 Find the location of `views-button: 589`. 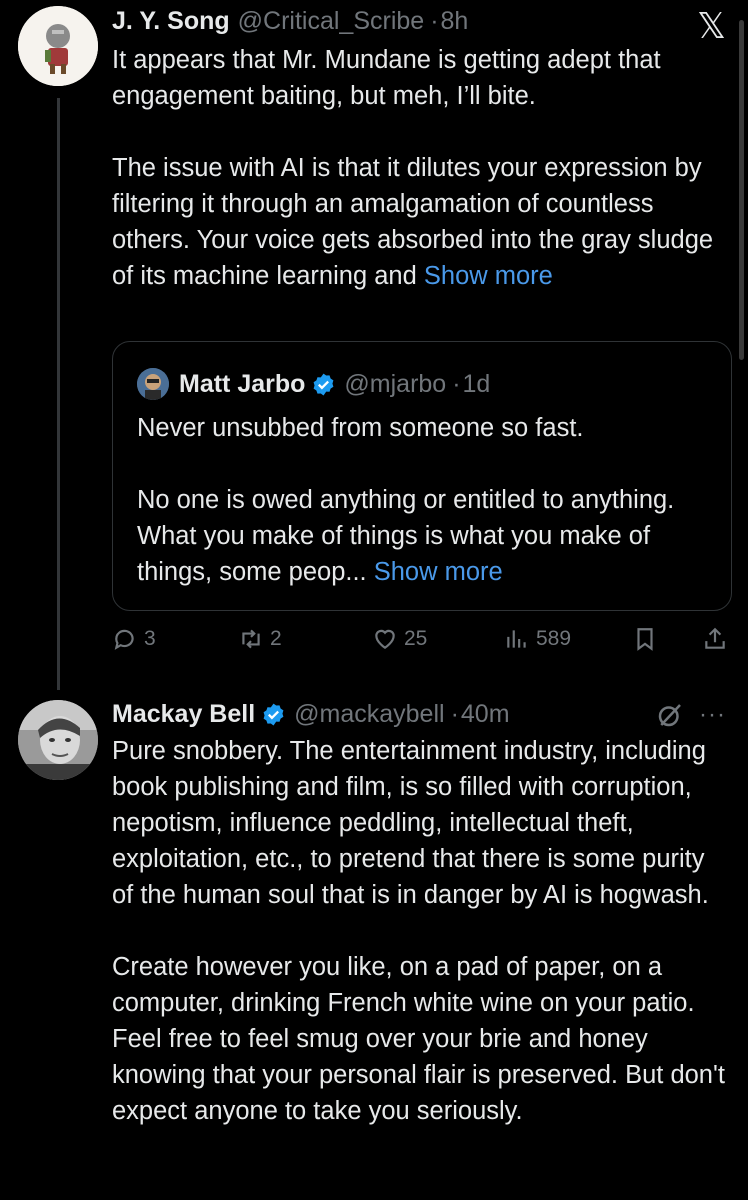

views-button: 589 is located at coordinates (537, 639).